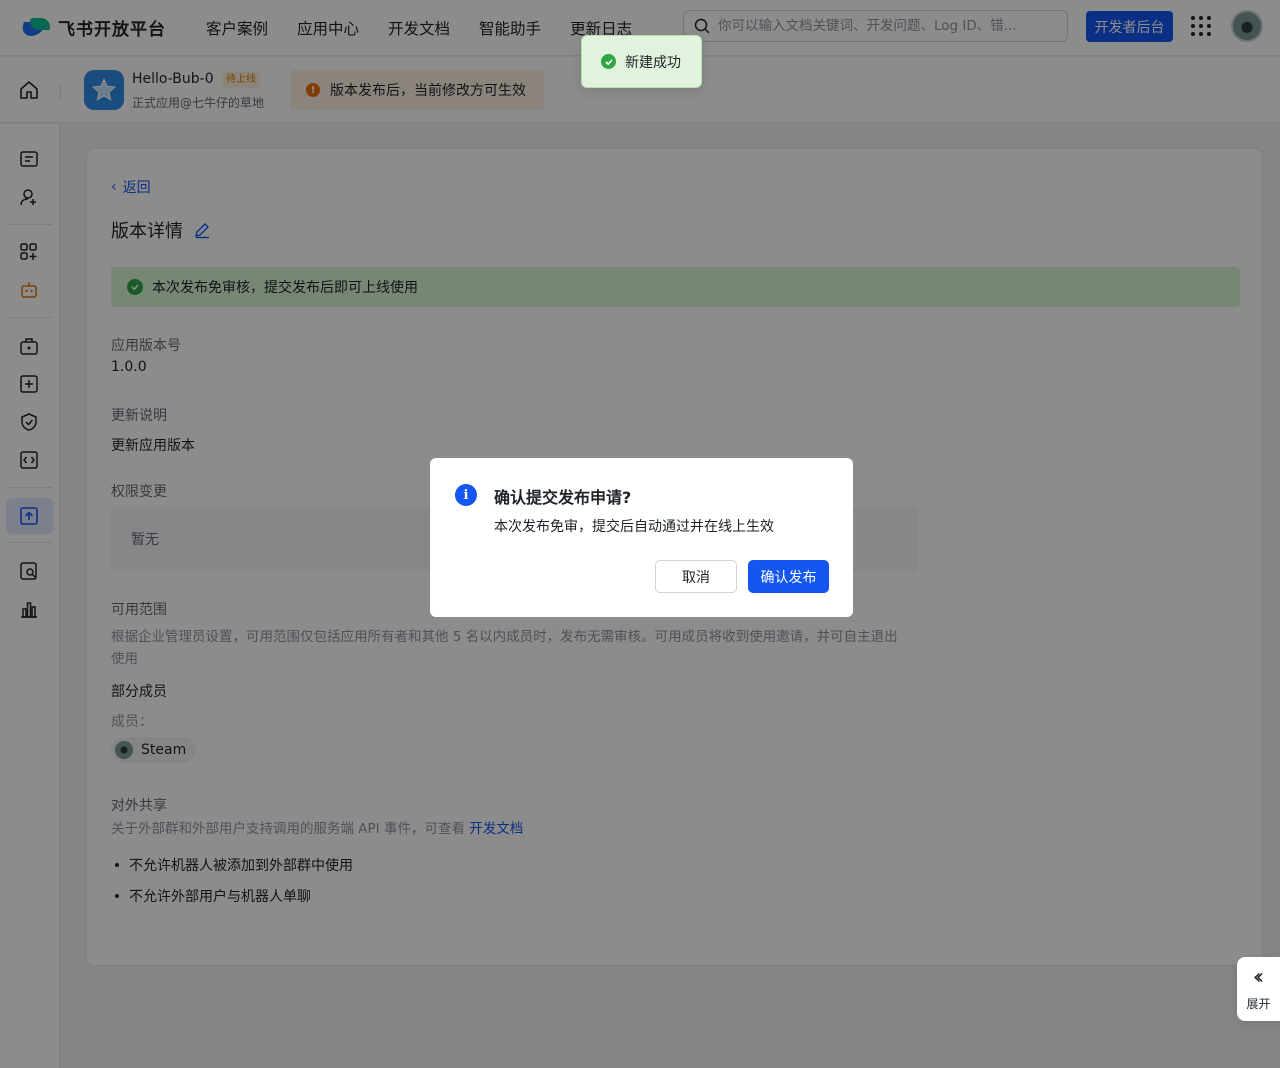 The width and height of the screenshot is (1280, 1068). I want to click on double-chevron-left-icon: ‹‹, so click(1258, 977).